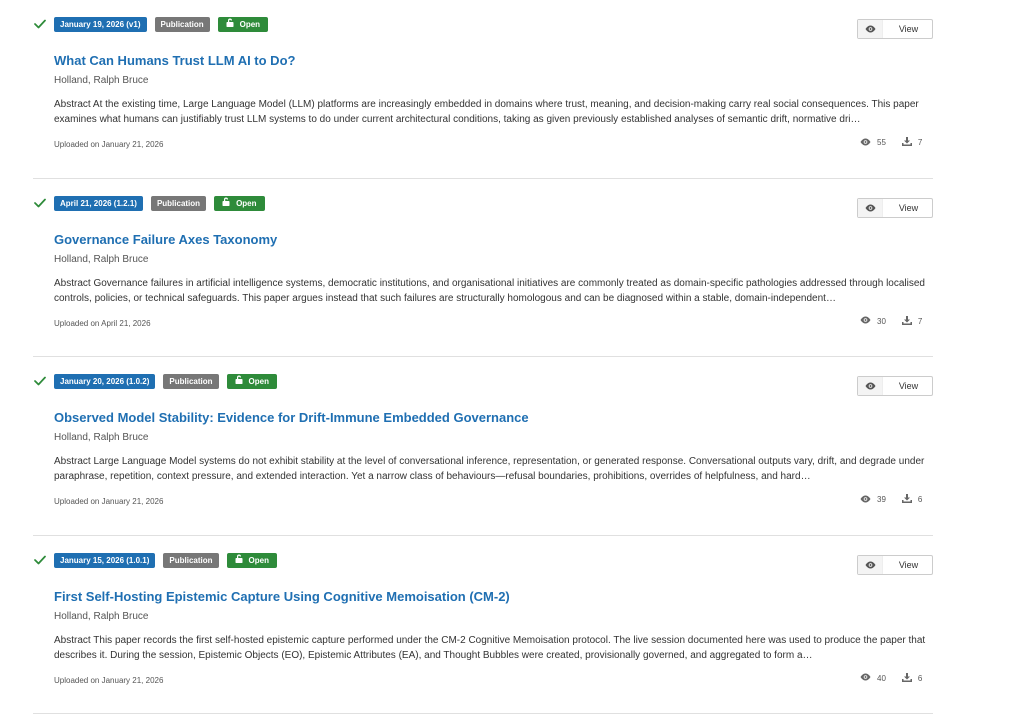  Describe the element at coordinates (881, 499) in the screenshot. I see `views-count: 39` at that location.